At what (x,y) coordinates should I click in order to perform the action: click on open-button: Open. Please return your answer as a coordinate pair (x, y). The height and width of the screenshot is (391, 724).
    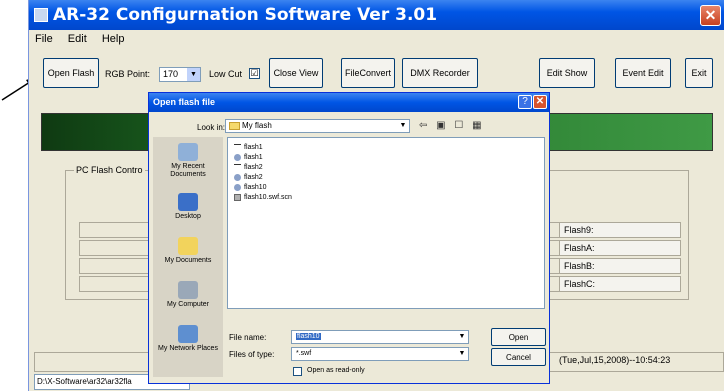
    Looking at the image, I should click on (518, 337).